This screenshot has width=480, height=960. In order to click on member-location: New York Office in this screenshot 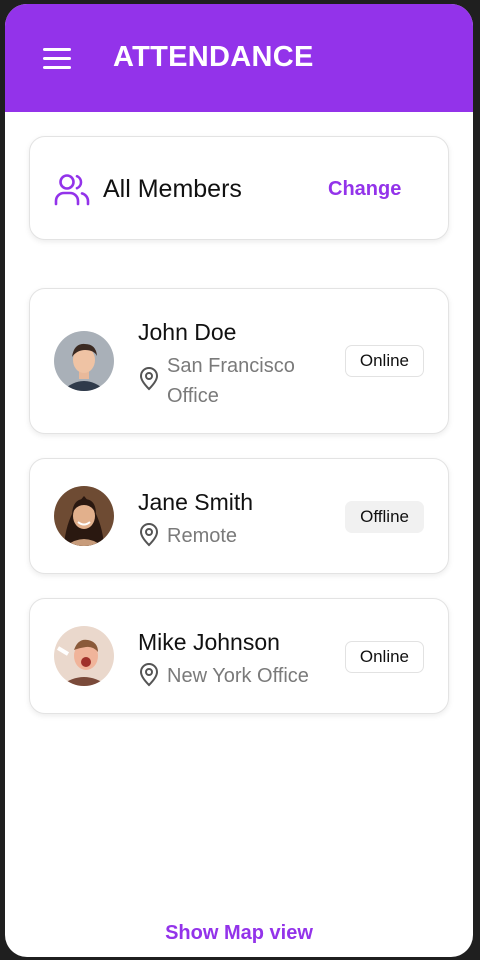, I will do `click(238, 676)`.